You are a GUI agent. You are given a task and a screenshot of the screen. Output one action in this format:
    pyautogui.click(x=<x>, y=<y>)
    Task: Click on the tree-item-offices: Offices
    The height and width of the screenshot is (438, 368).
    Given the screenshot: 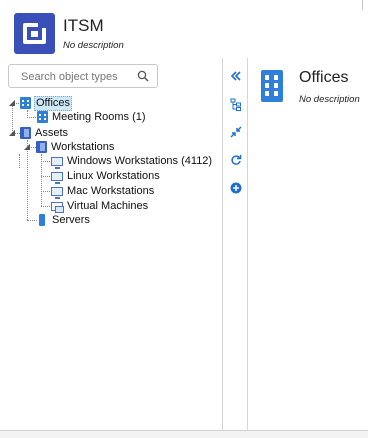 What is the action you would take?
    pyautogui.click(x=46, y=103)
    